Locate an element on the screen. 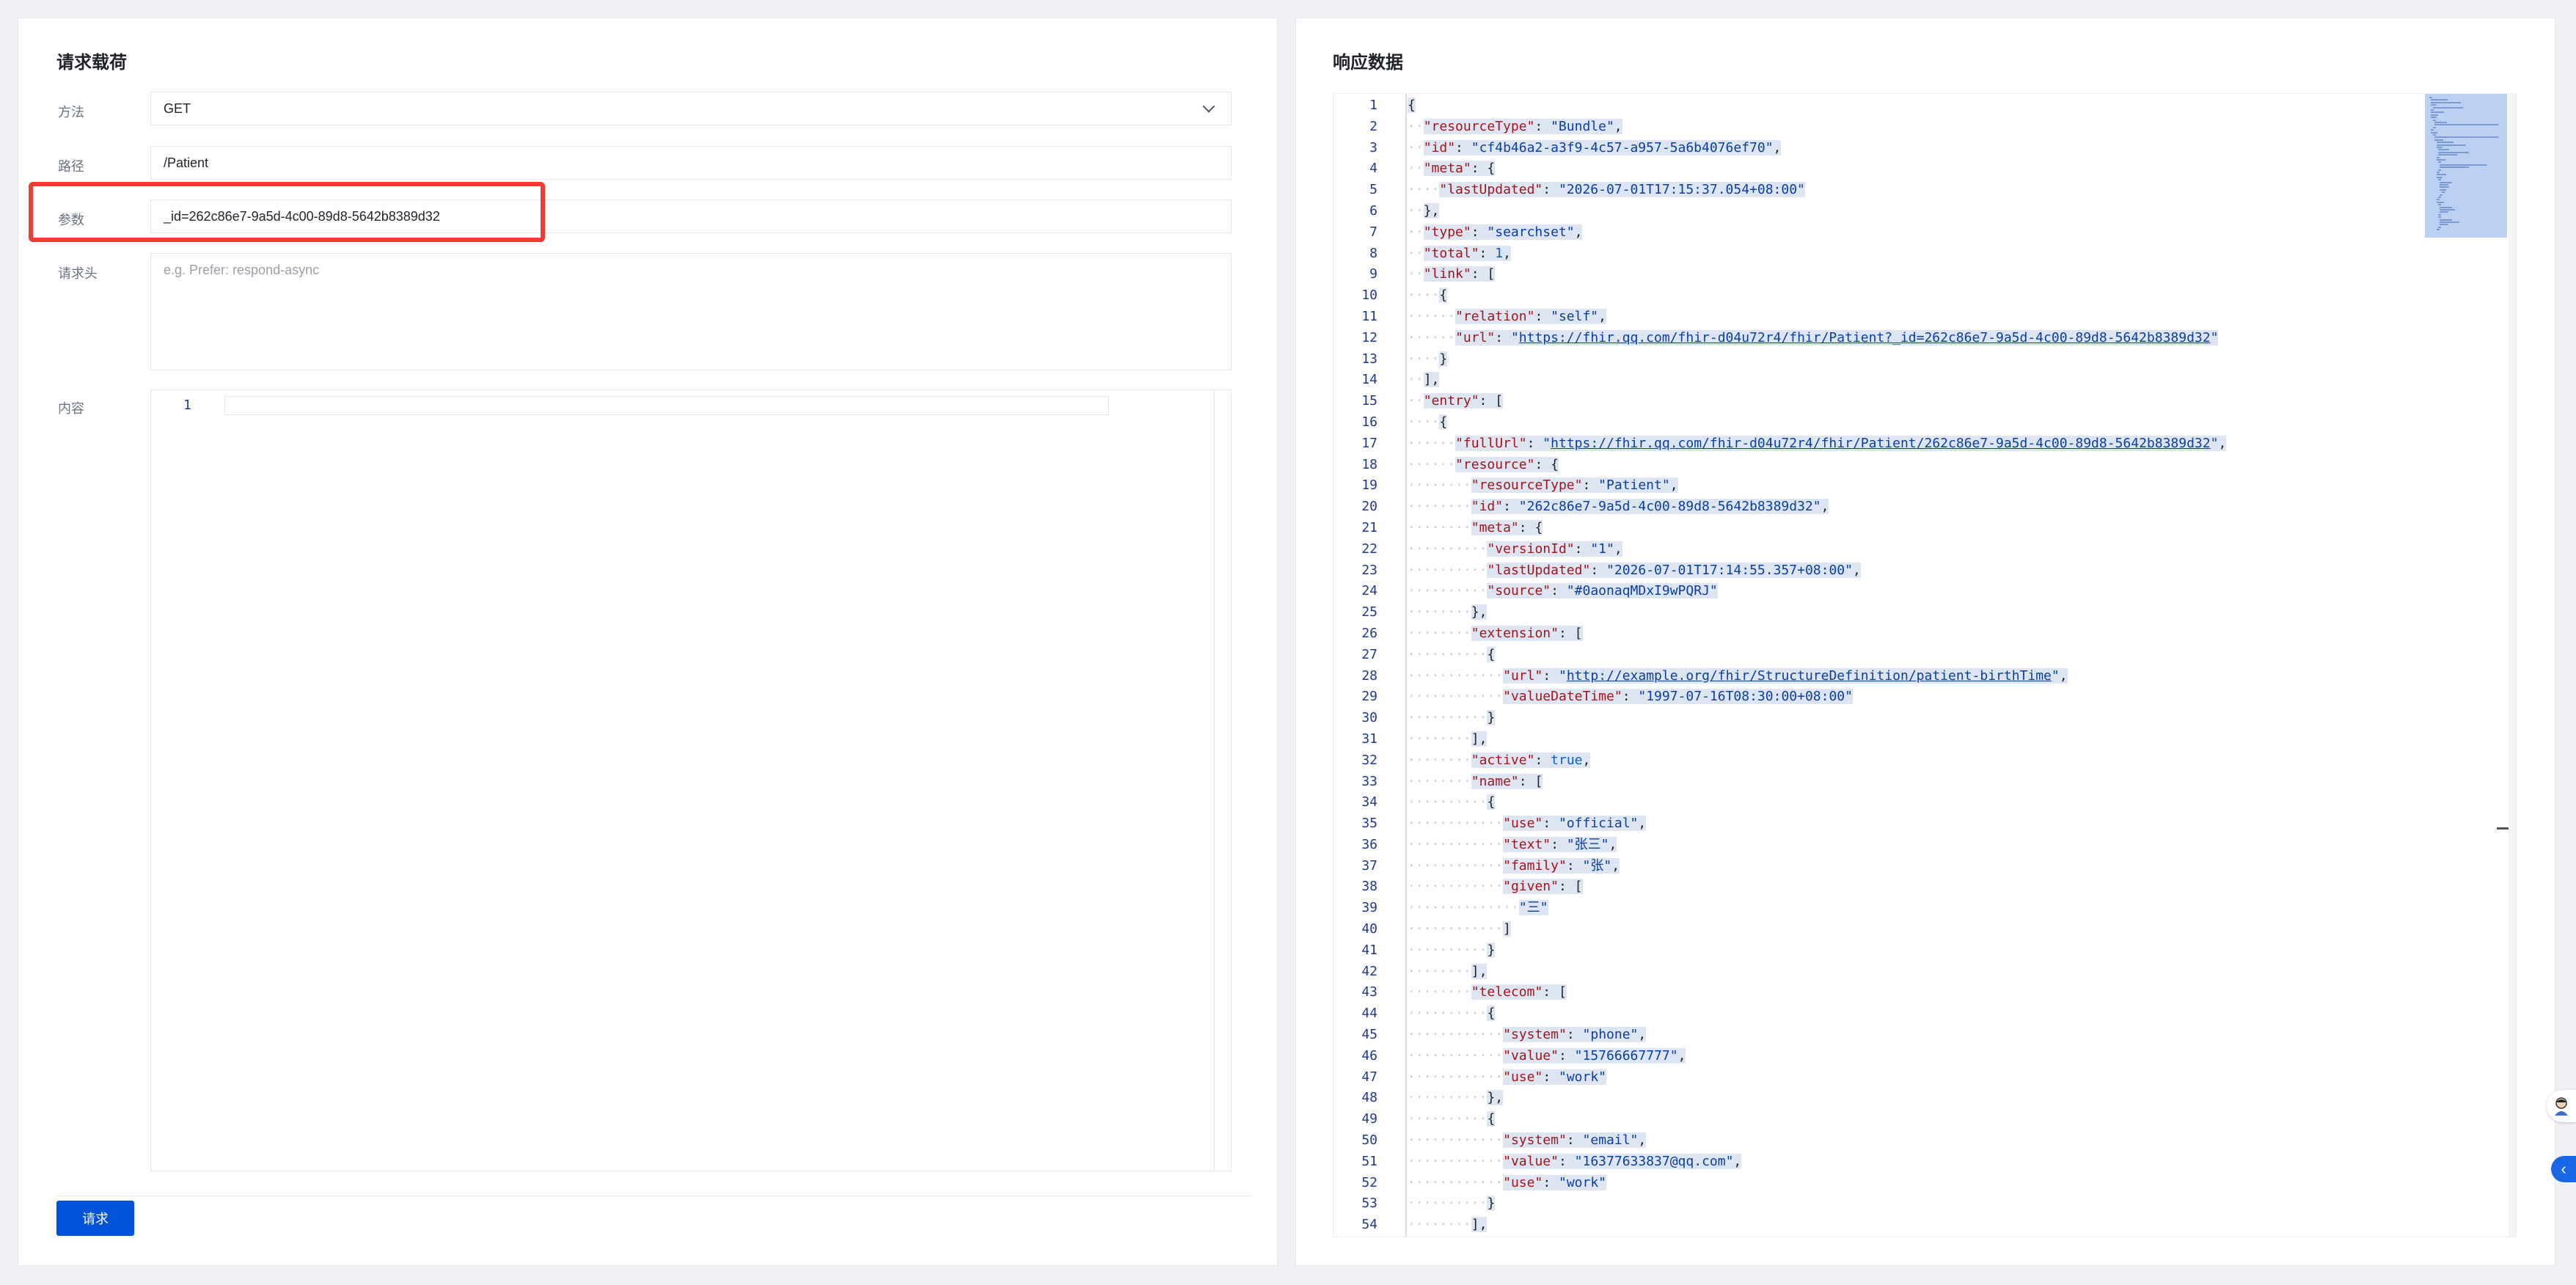 This screenshot has height=1285, width=2576. code-line: 43 ········"telecom": [ is located at coordinates (1876, 992).